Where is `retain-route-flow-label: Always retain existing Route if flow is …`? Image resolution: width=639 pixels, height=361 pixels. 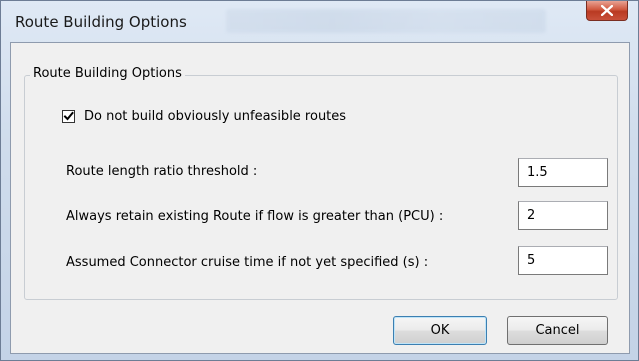
retain-route-flow-label: Always retain existing Route if flow is … is located at coordinates (255, 216).